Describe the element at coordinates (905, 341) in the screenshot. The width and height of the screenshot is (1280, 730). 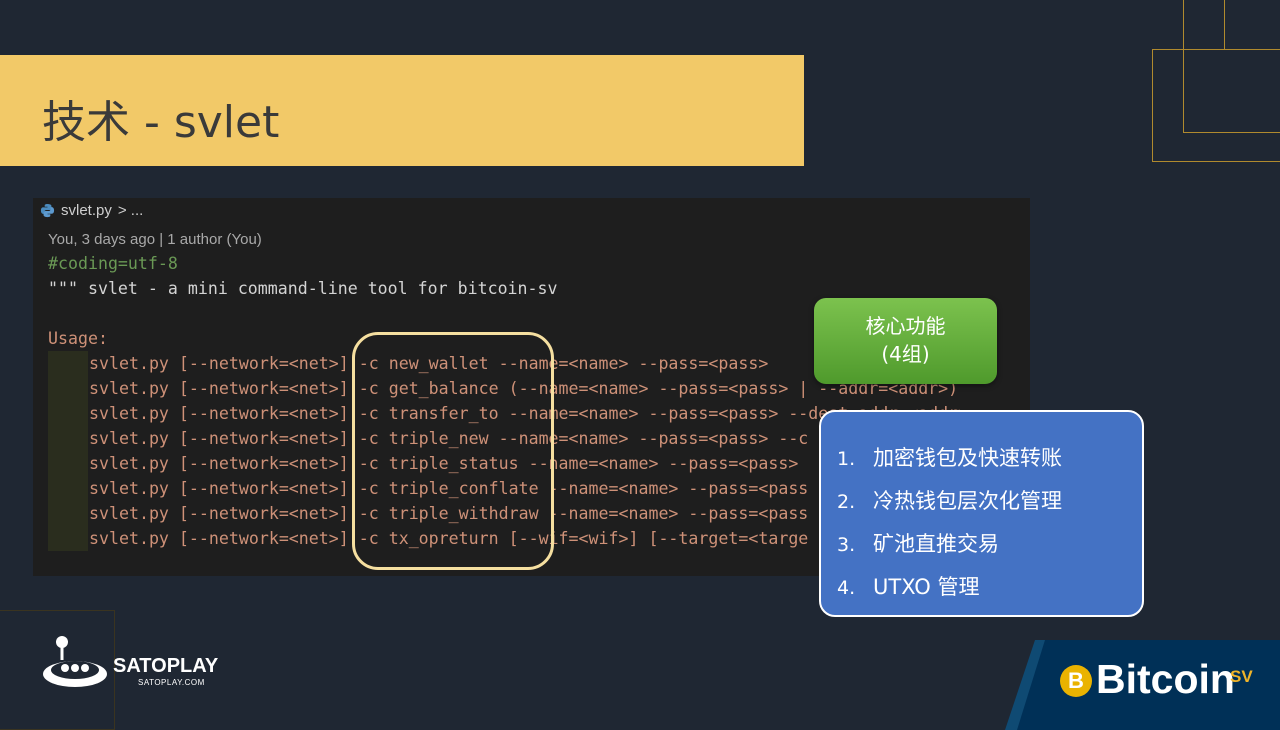
I see `core-features-callout: 核心功能 (4组)` at that location.